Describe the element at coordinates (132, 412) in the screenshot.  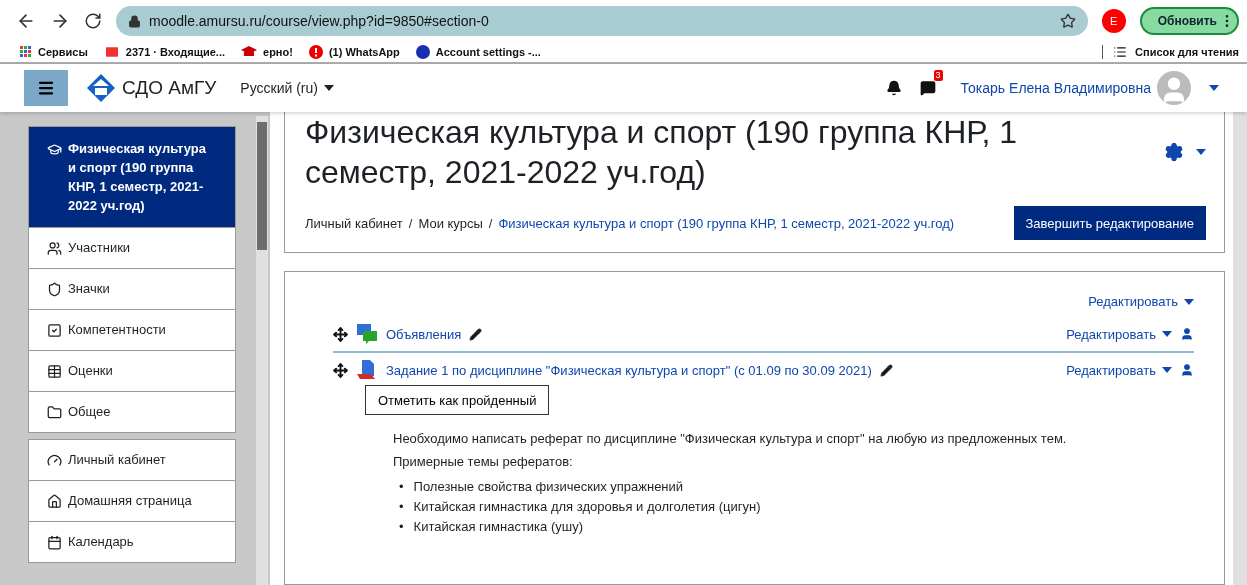
I see `nav-item: Общее` at that location.